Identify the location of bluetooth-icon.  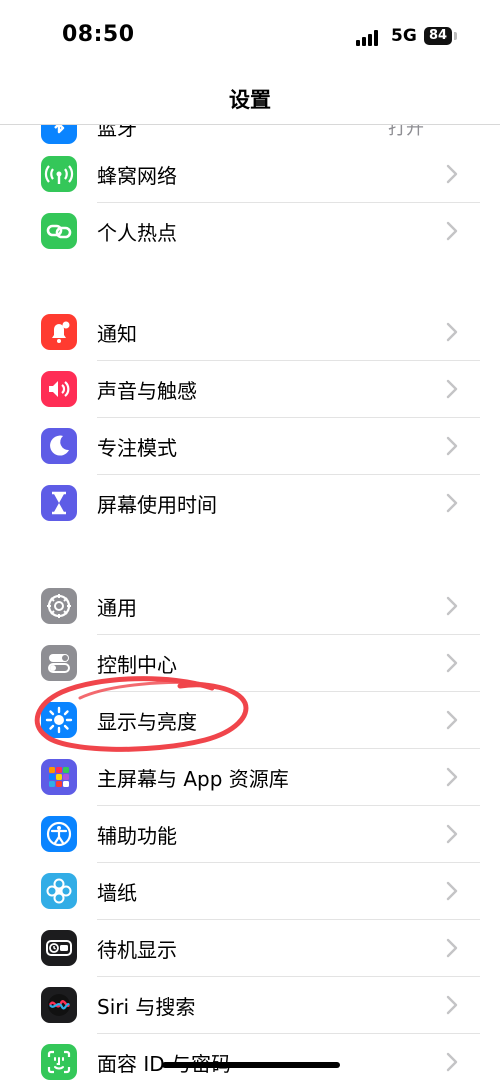
(59, 134).